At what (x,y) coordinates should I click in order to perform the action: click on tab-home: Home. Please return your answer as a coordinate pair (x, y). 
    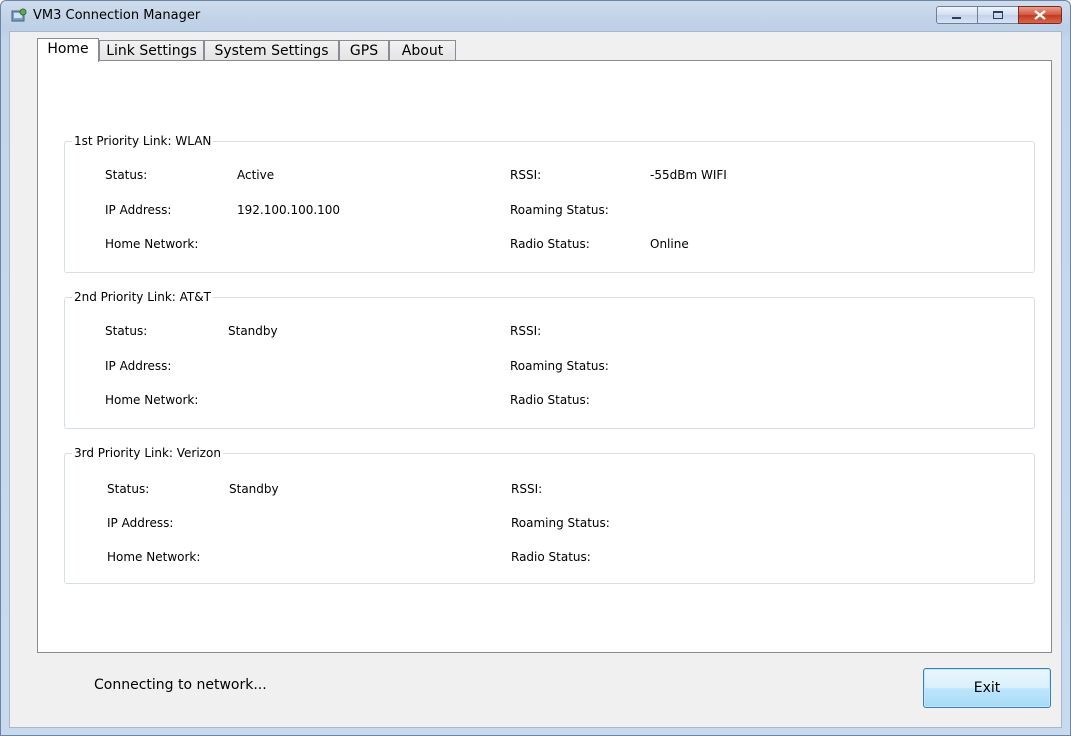
    Looking at the image, I should click on (68, 50).